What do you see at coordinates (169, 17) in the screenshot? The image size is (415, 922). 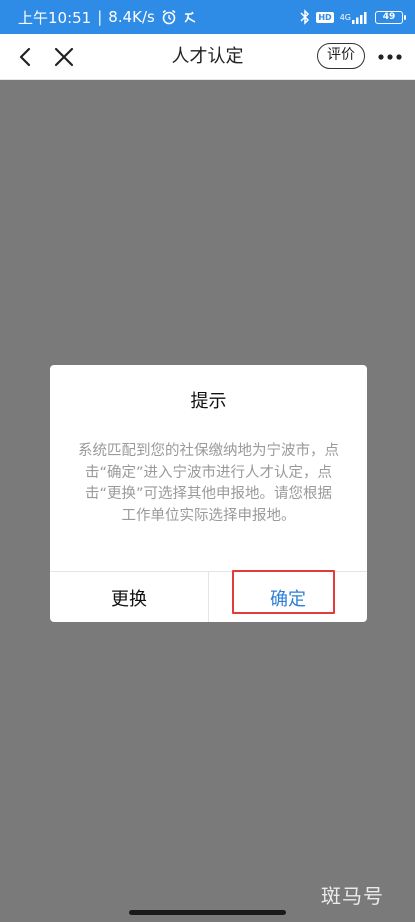 I see `alarm-icon` at bounding box center [169, 17].